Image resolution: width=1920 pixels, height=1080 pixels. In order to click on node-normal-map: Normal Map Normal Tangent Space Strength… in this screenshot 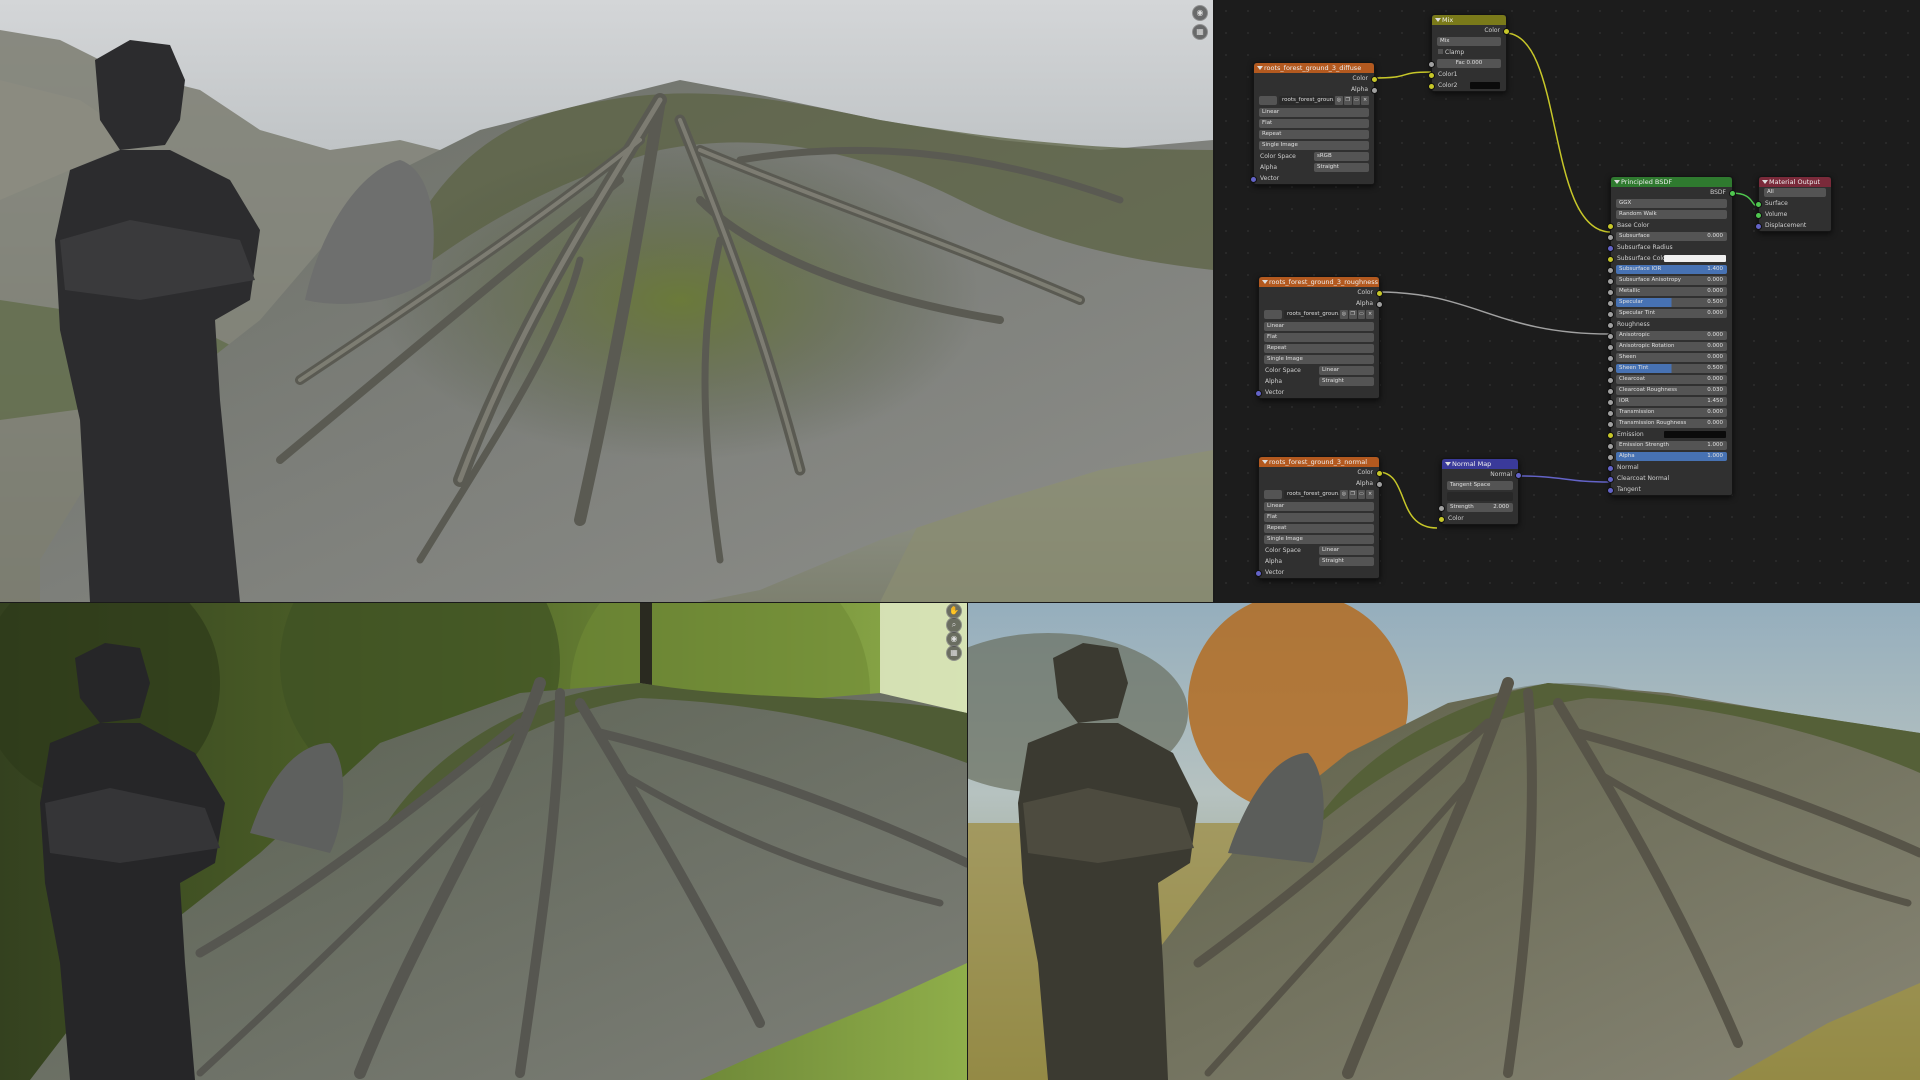, I will do `click(1480, 491)`.